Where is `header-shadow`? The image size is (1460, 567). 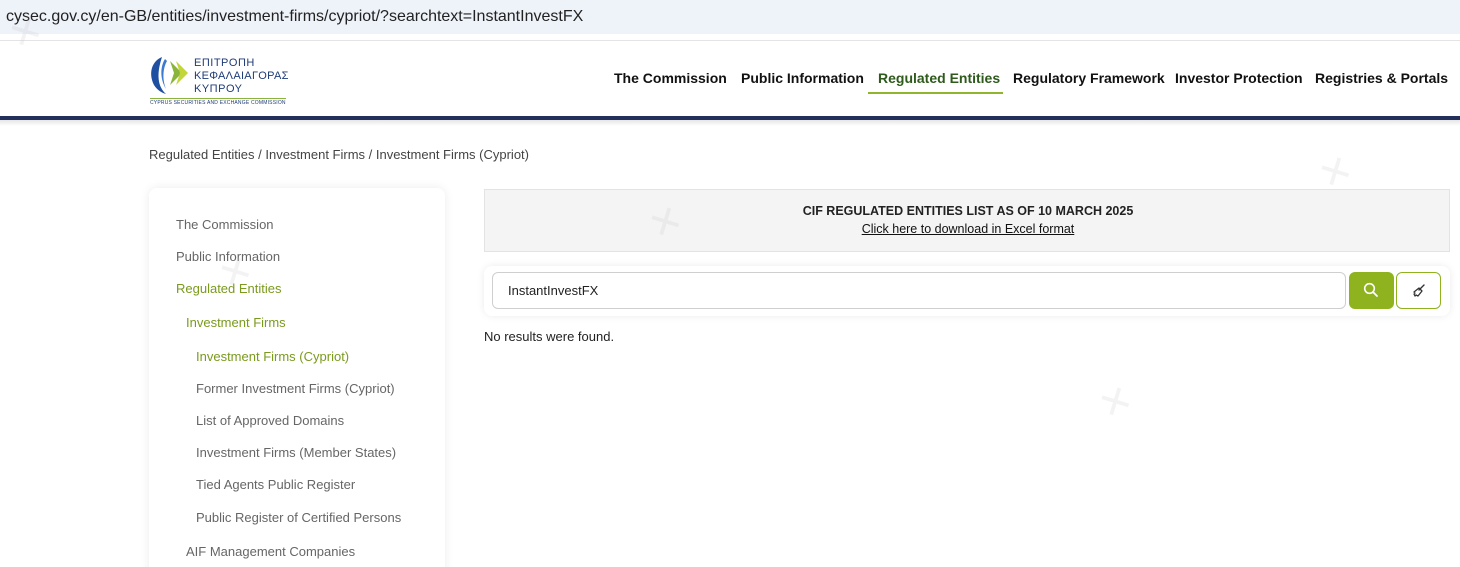
header-shadow is located at coordinates (730, 123).